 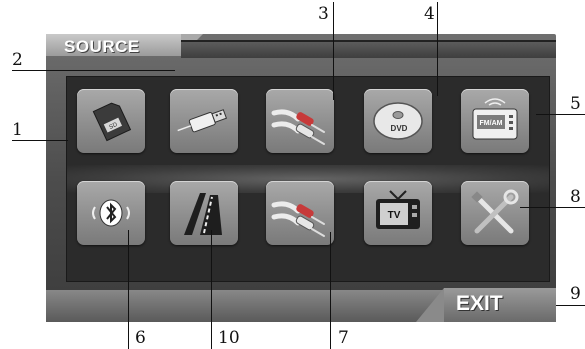 I want to click on tv-label: TV, so click(x=394, y=215).